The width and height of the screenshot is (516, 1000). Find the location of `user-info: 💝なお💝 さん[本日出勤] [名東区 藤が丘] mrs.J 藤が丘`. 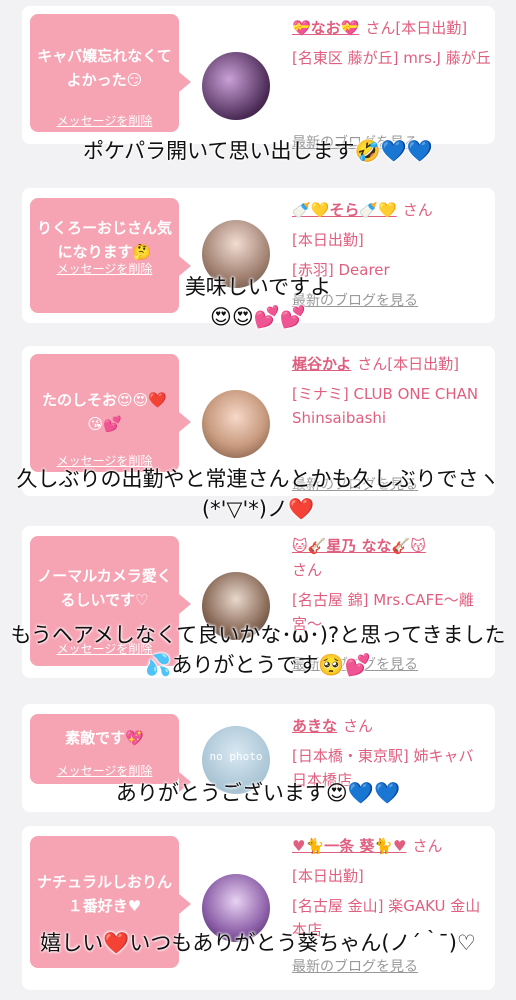

user-info: 💝なお💝 さん[本日出勤] [名東区 藤が丘] mrs.J 藤が丘 is located at coordinates (392, 43).